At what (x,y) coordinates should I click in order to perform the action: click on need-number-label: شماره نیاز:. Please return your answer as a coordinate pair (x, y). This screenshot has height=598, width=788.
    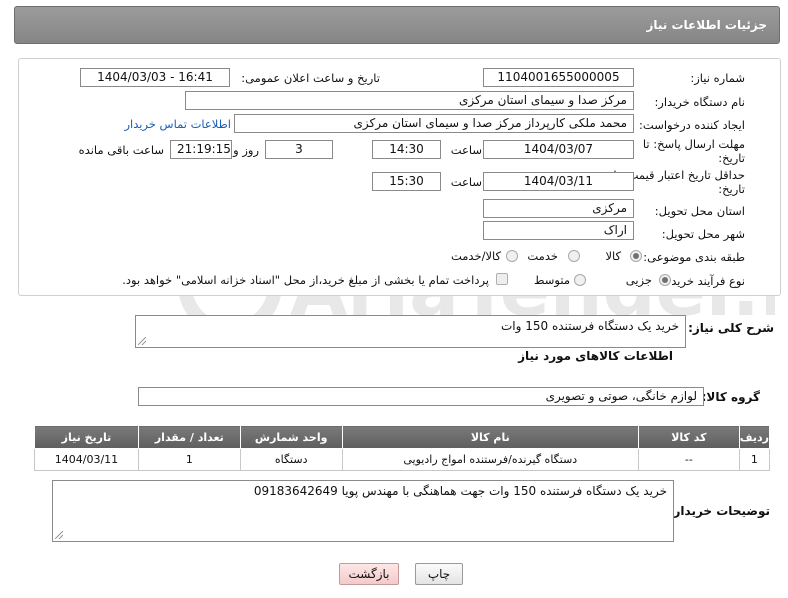
    Looking at the image, I should click on (717, 78).